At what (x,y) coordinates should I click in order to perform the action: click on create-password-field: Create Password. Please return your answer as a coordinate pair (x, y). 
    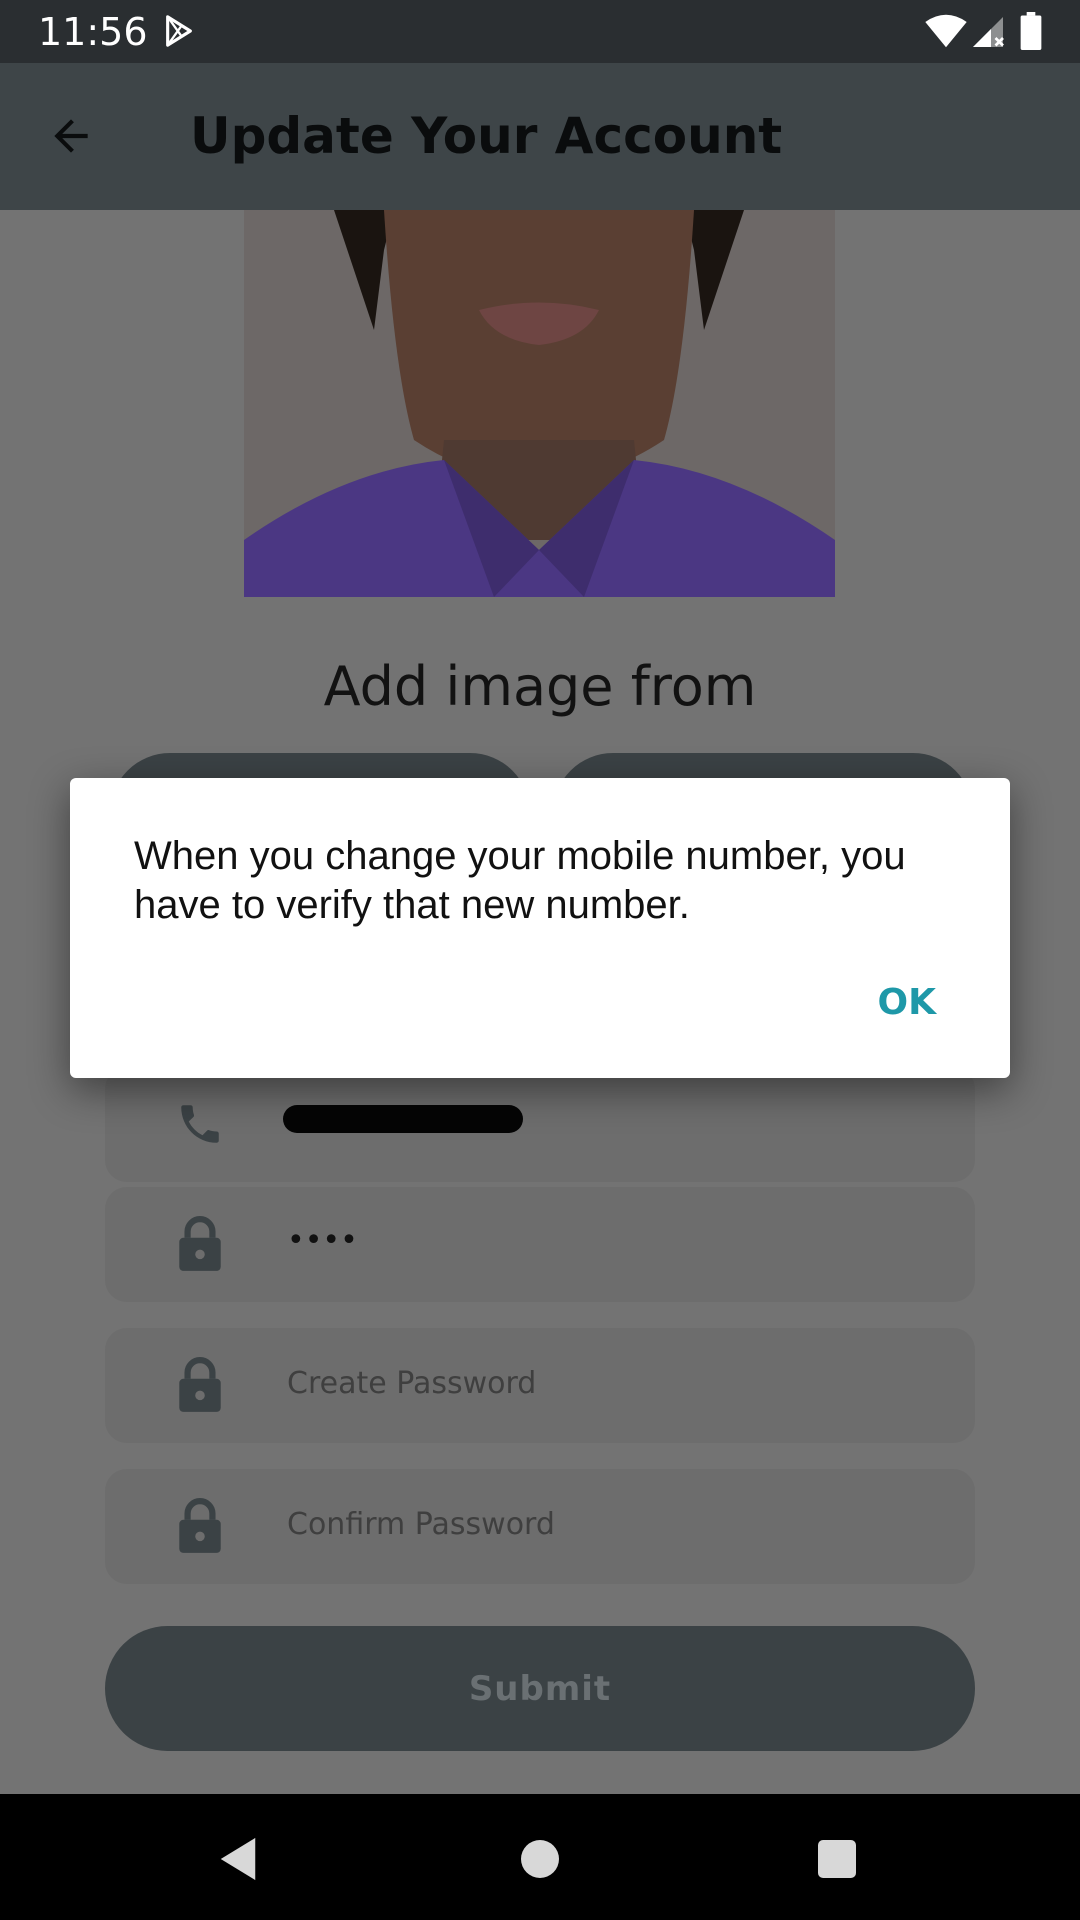
    Looking at the image, I should click on (540, 1385).